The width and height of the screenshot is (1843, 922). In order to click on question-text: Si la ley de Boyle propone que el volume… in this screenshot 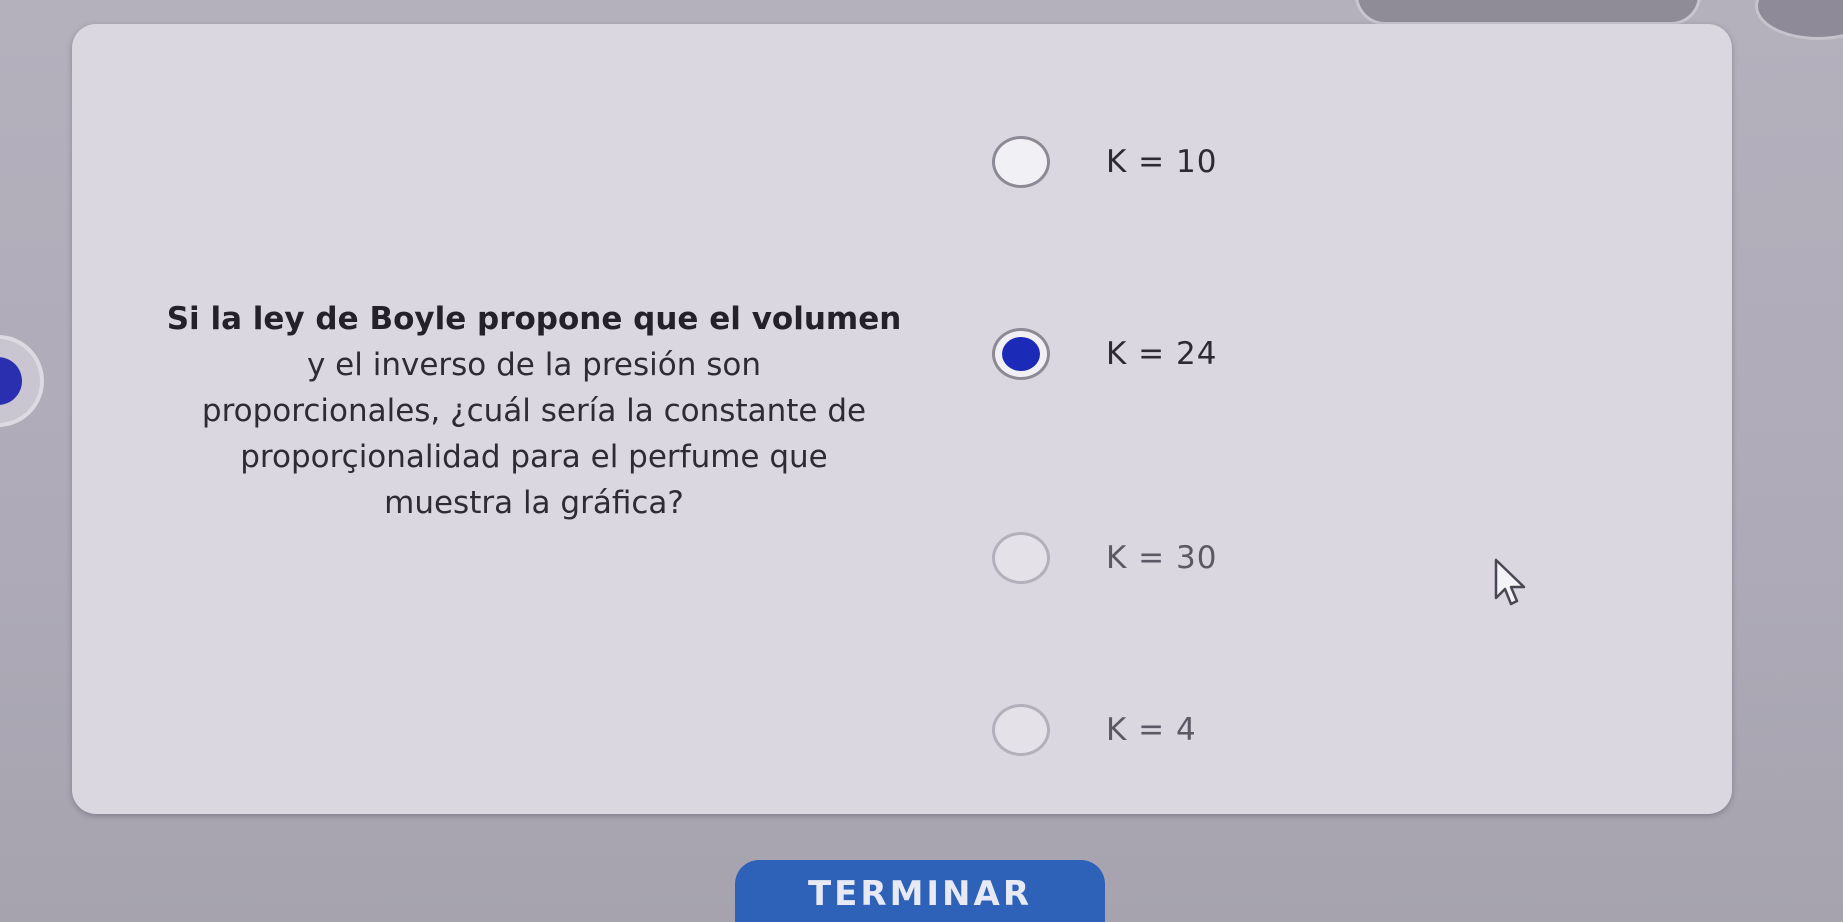, I will do `click(534, 411)`.